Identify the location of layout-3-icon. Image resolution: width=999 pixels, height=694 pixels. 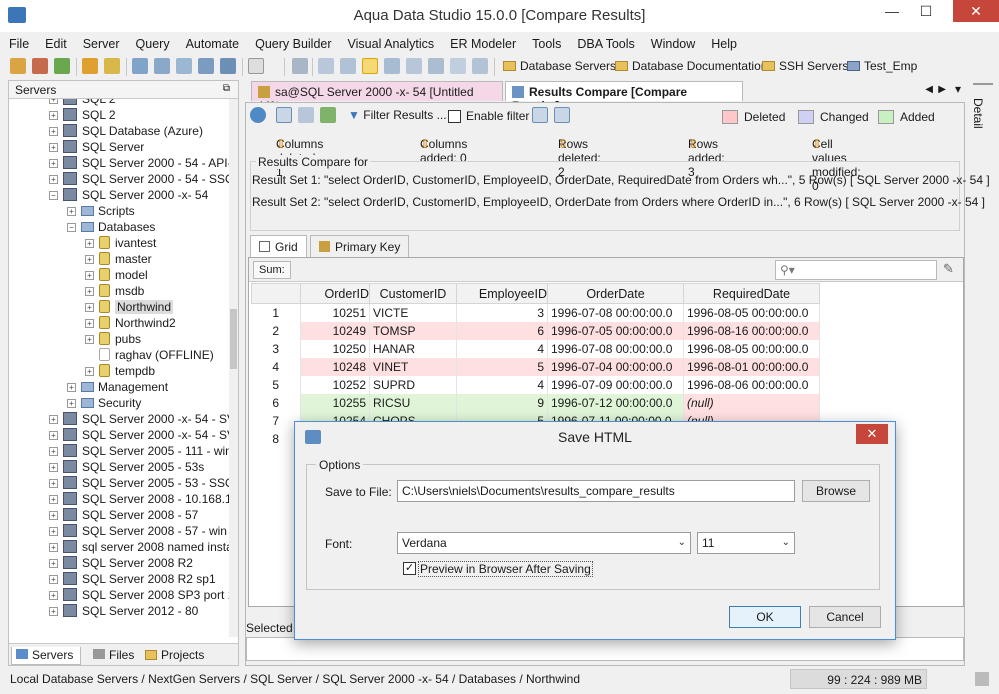
(370, 66).